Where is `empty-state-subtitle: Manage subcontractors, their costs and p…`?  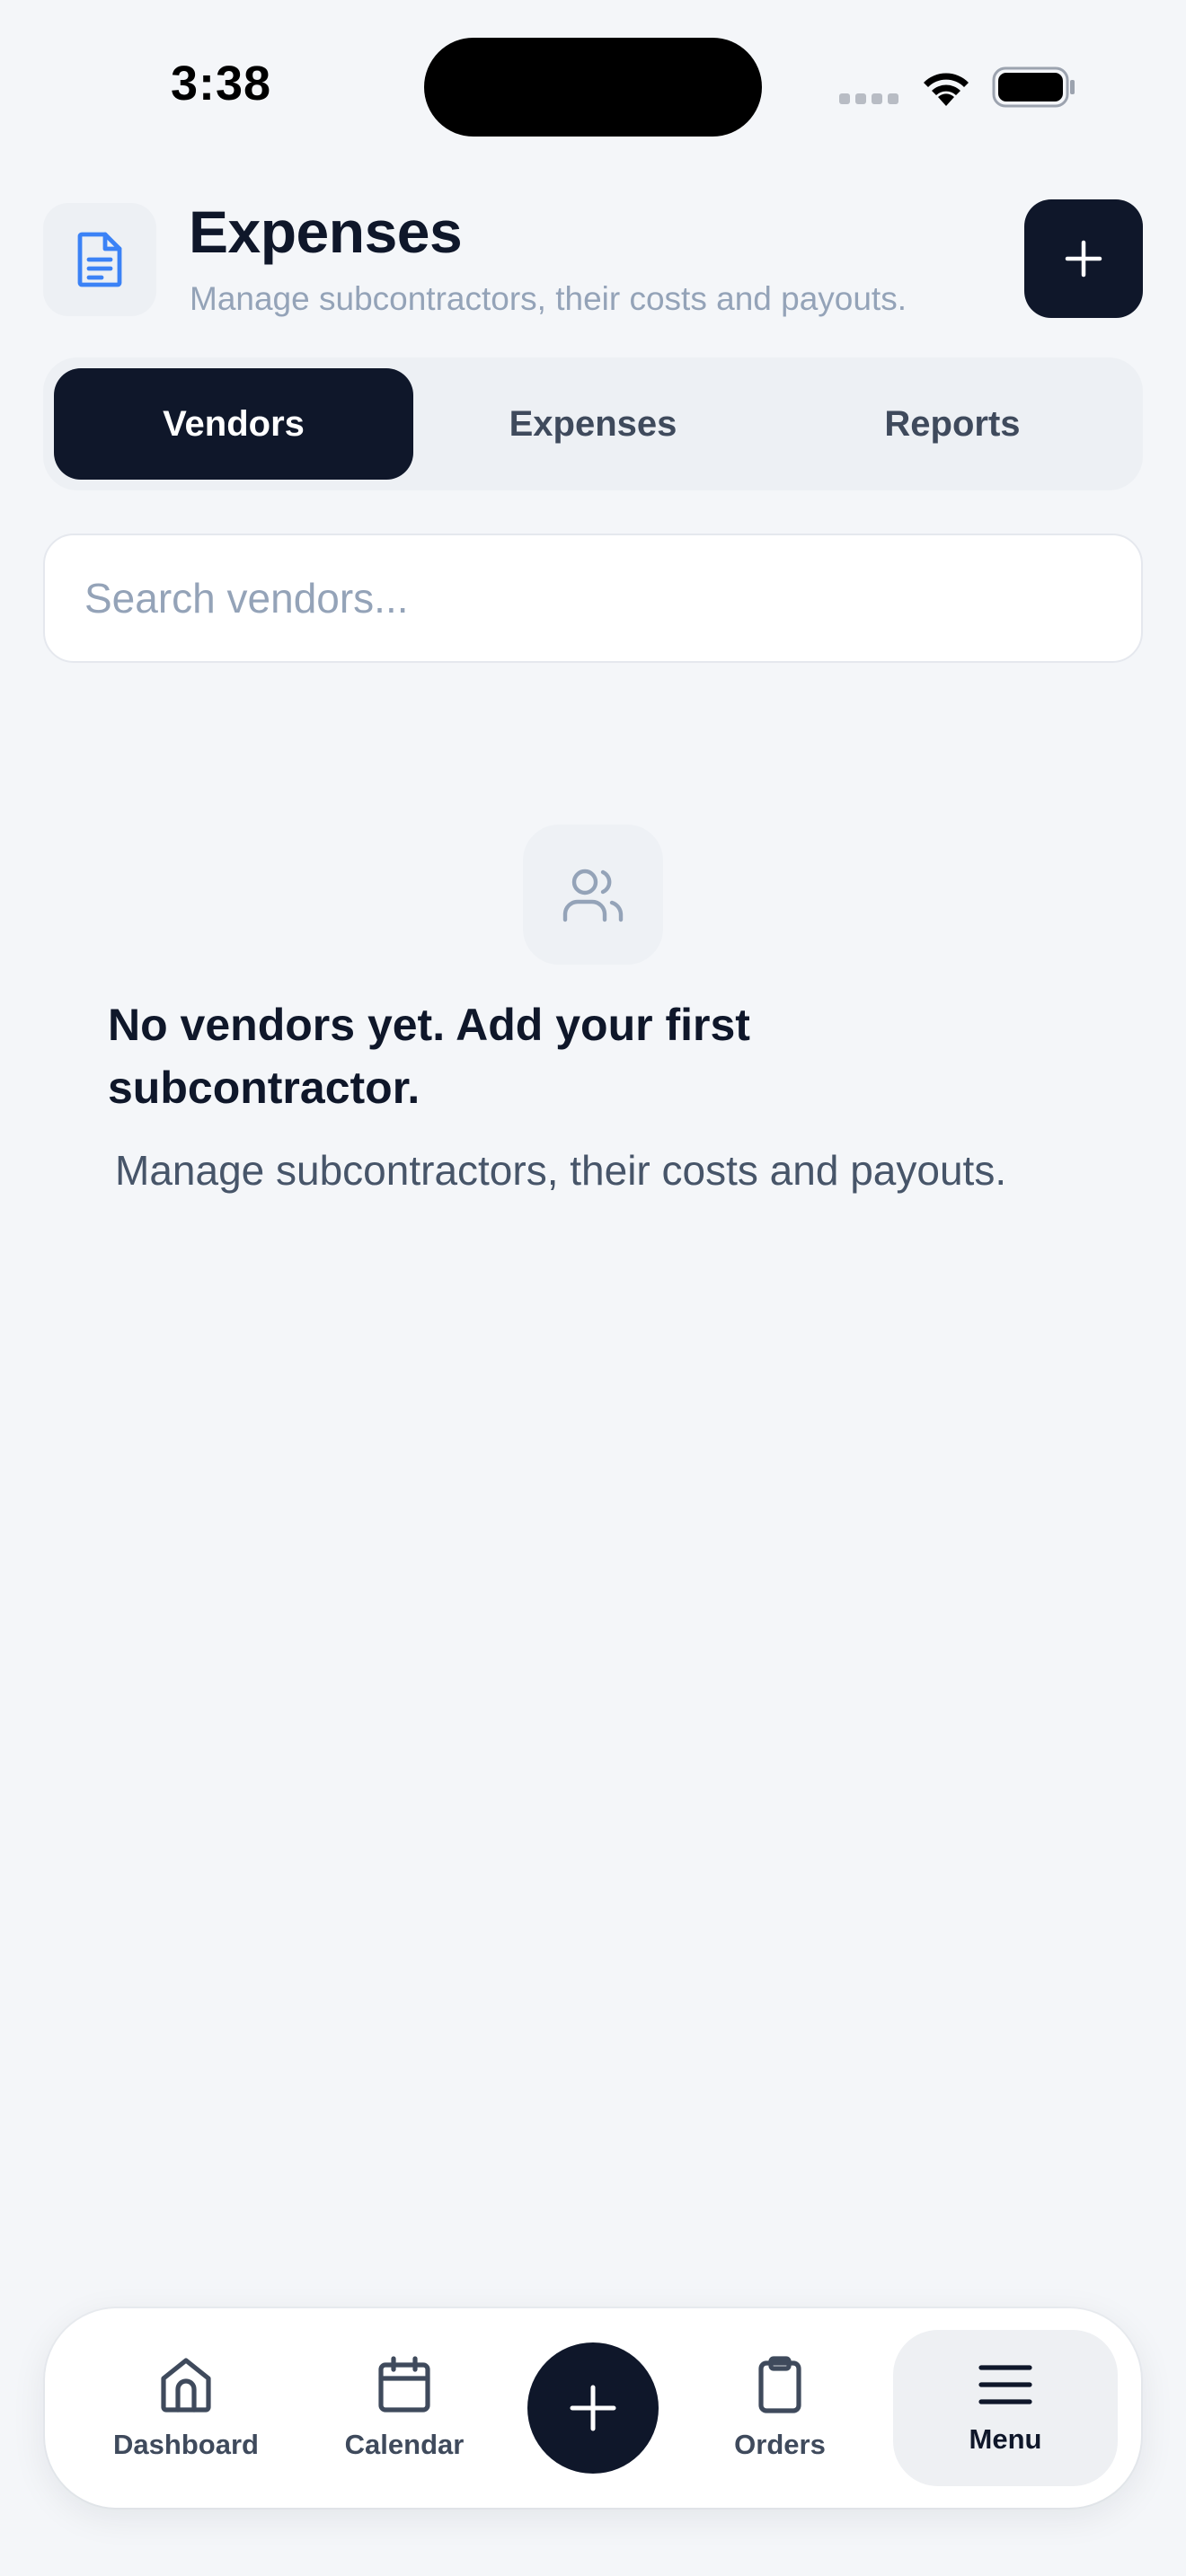
empty-state-subtitle: Manage subcontractors, their costs and p… is located at coordinates (561, 1170).